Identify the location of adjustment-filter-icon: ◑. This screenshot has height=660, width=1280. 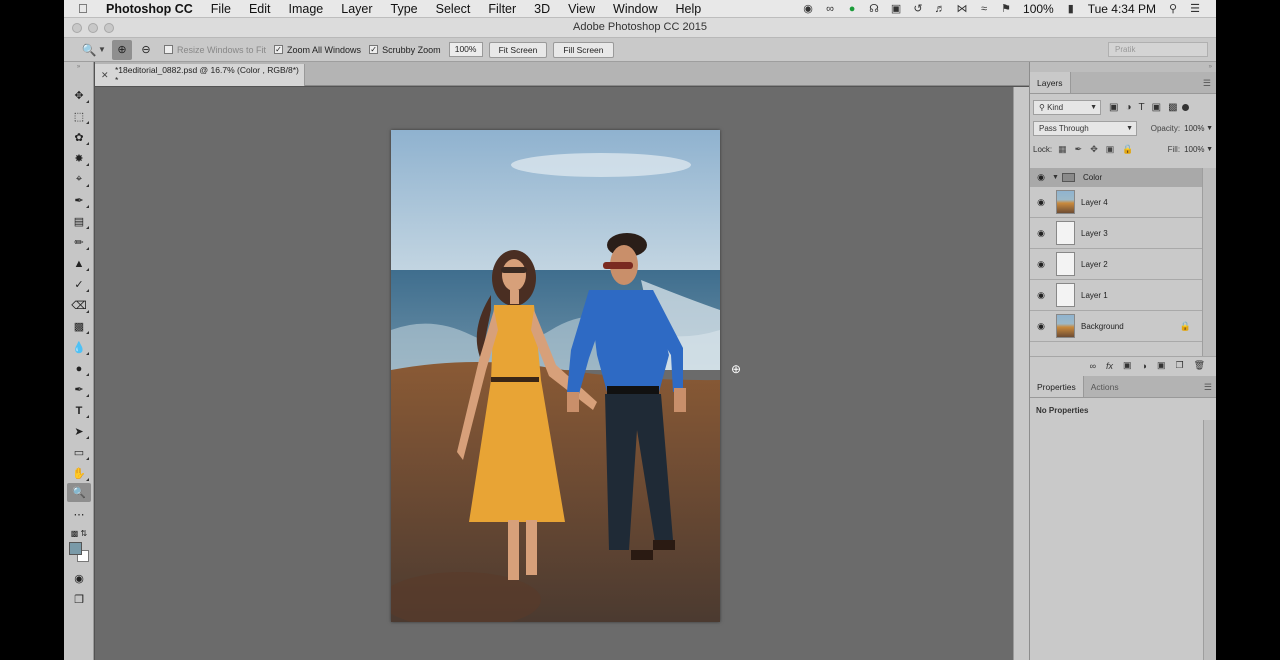
(1128, 107).